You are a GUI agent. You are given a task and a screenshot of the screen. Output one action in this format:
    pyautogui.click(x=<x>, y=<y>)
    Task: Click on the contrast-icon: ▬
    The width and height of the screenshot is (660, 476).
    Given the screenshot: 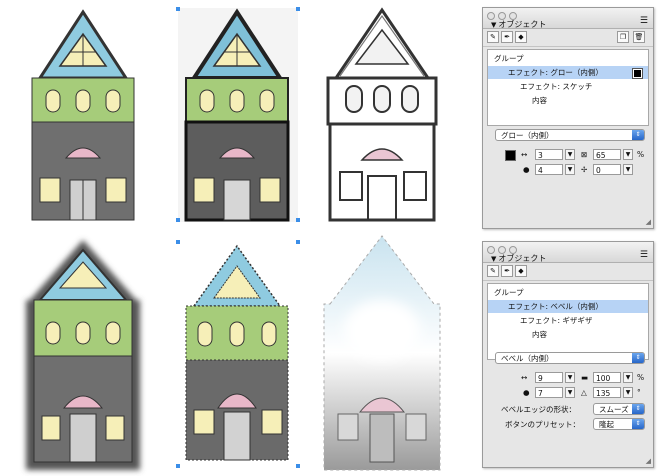 What is the action you would take?
    pyautogui.click(x=585, y=377)
    